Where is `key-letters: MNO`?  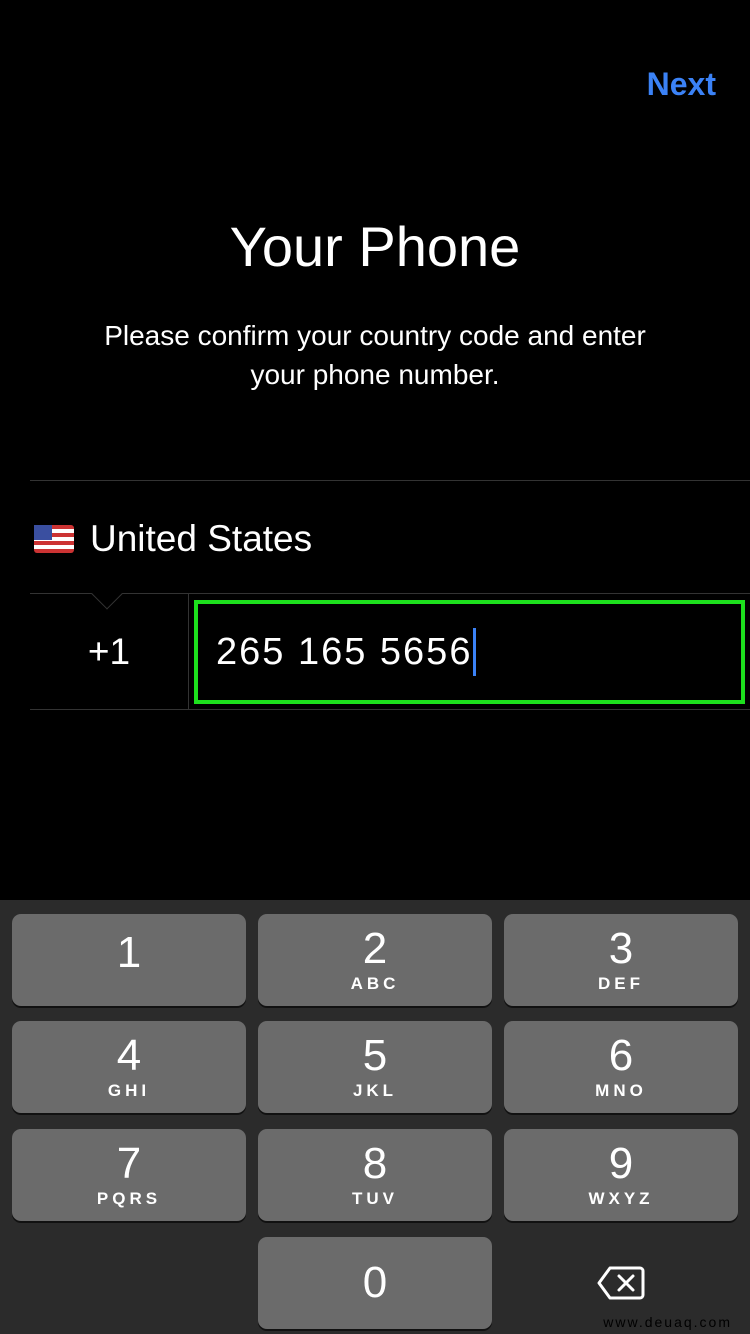
key-letters: MNO is located at coordinates (621, 1090).